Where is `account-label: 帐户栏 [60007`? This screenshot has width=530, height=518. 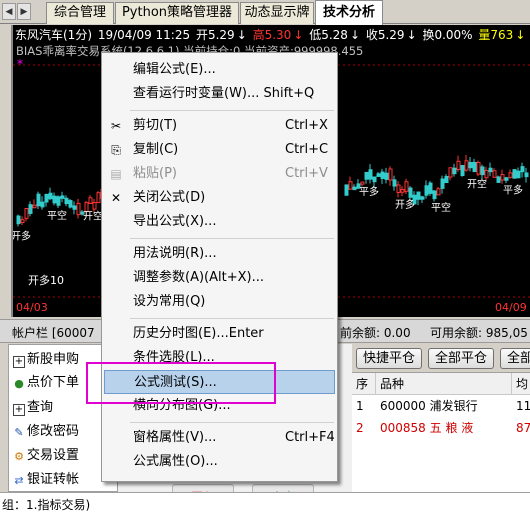
account-label: 帐户栏 [60007 is located at coordinates (53, 332).